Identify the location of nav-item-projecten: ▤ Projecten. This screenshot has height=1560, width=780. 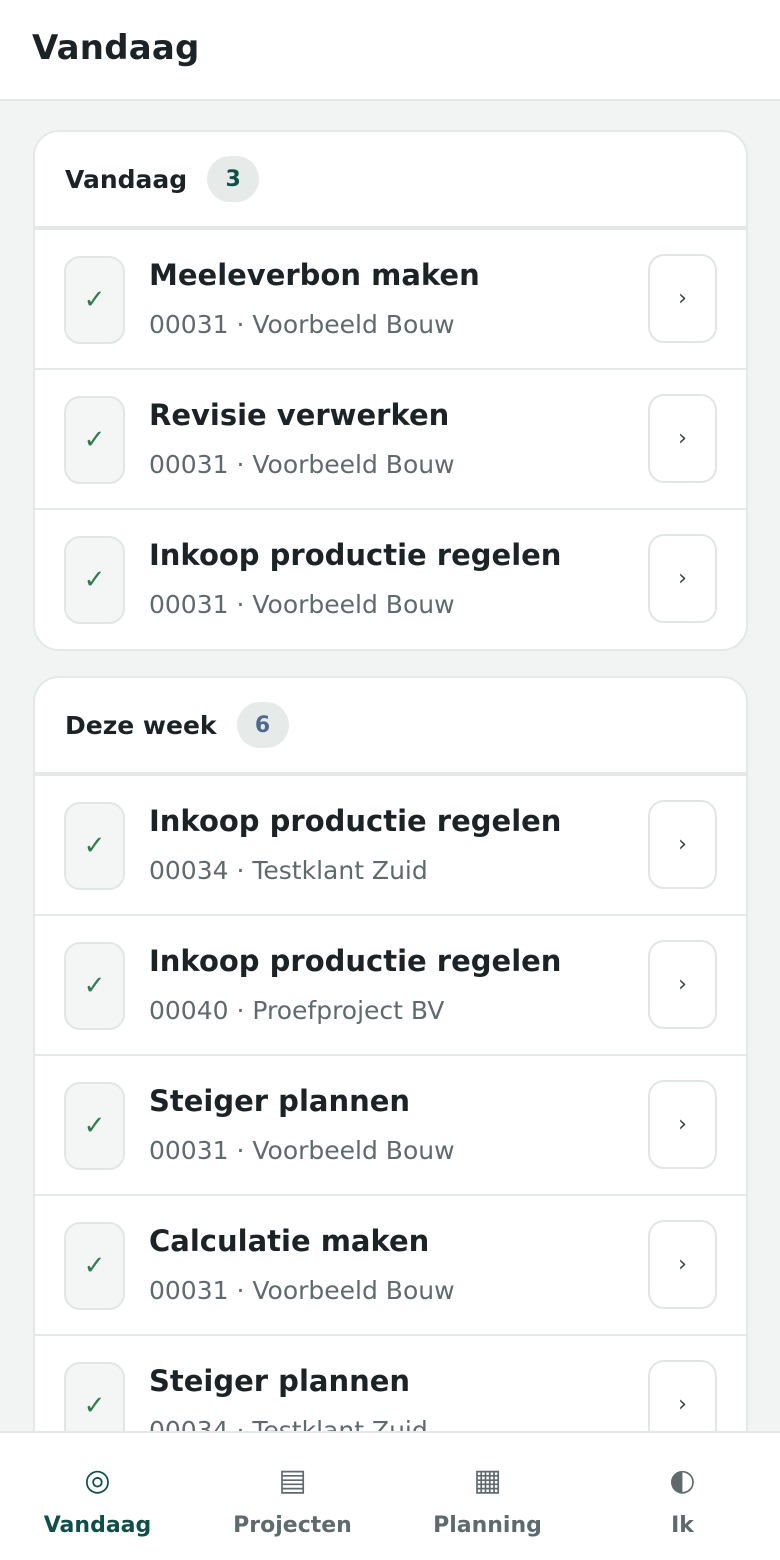
(292, 1496).